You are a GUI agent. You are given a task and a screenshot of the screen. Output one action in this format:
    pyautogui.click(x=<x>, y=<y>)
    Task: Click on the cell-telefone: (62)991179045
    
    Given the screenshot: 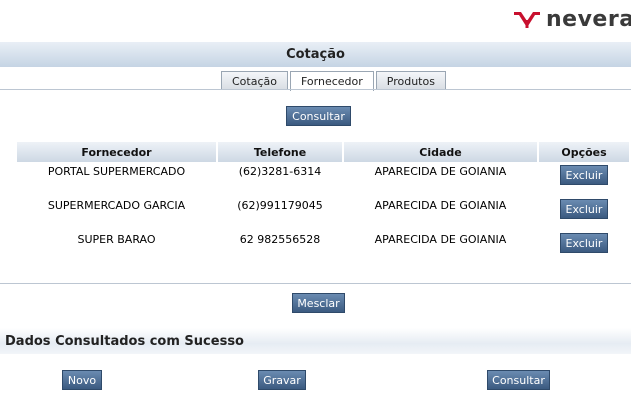 What is the action you would take?
    pyautogui.click(x=280, y=205)
    